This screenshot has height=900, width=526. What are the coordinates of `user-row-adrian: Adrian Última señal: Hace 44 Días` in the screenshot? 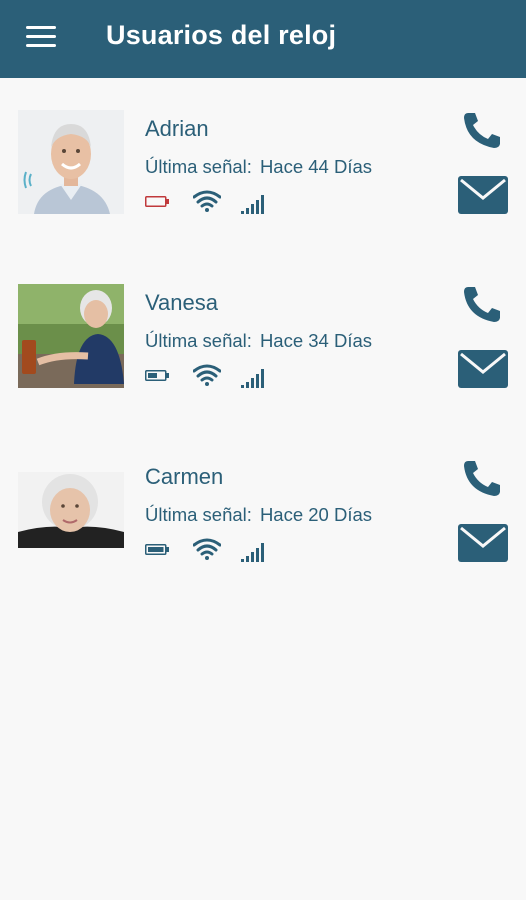 It's located at (263, 175).